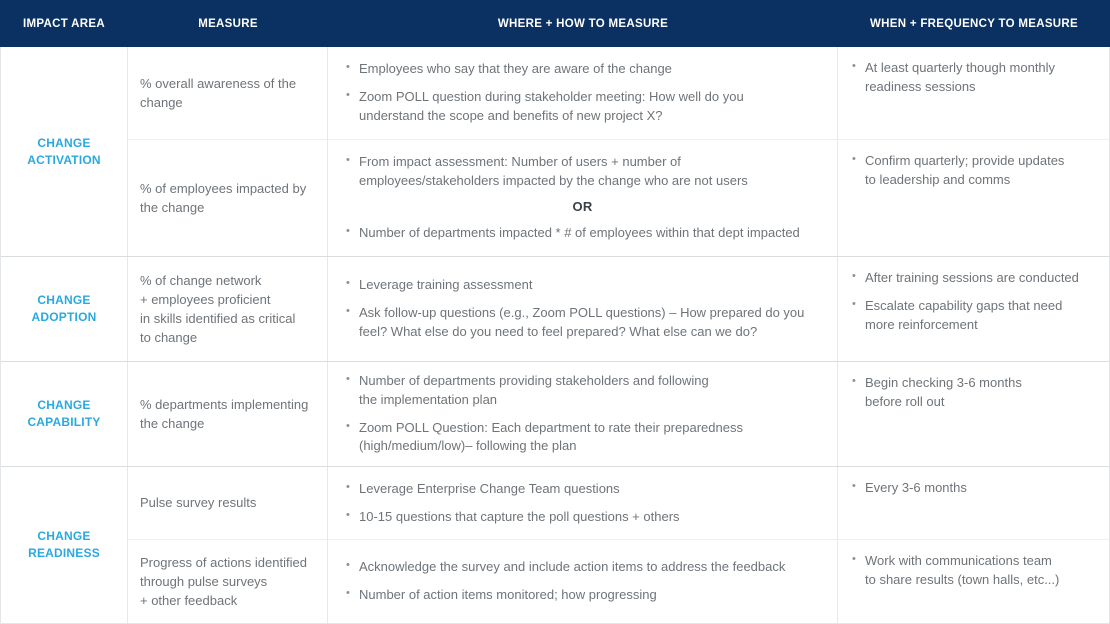 This screenshot has height=624, width=1110. Describe the element at coordinates (972, 278) in the screenshot. I see `bullet-item: After training sessions are conducted` at that location.